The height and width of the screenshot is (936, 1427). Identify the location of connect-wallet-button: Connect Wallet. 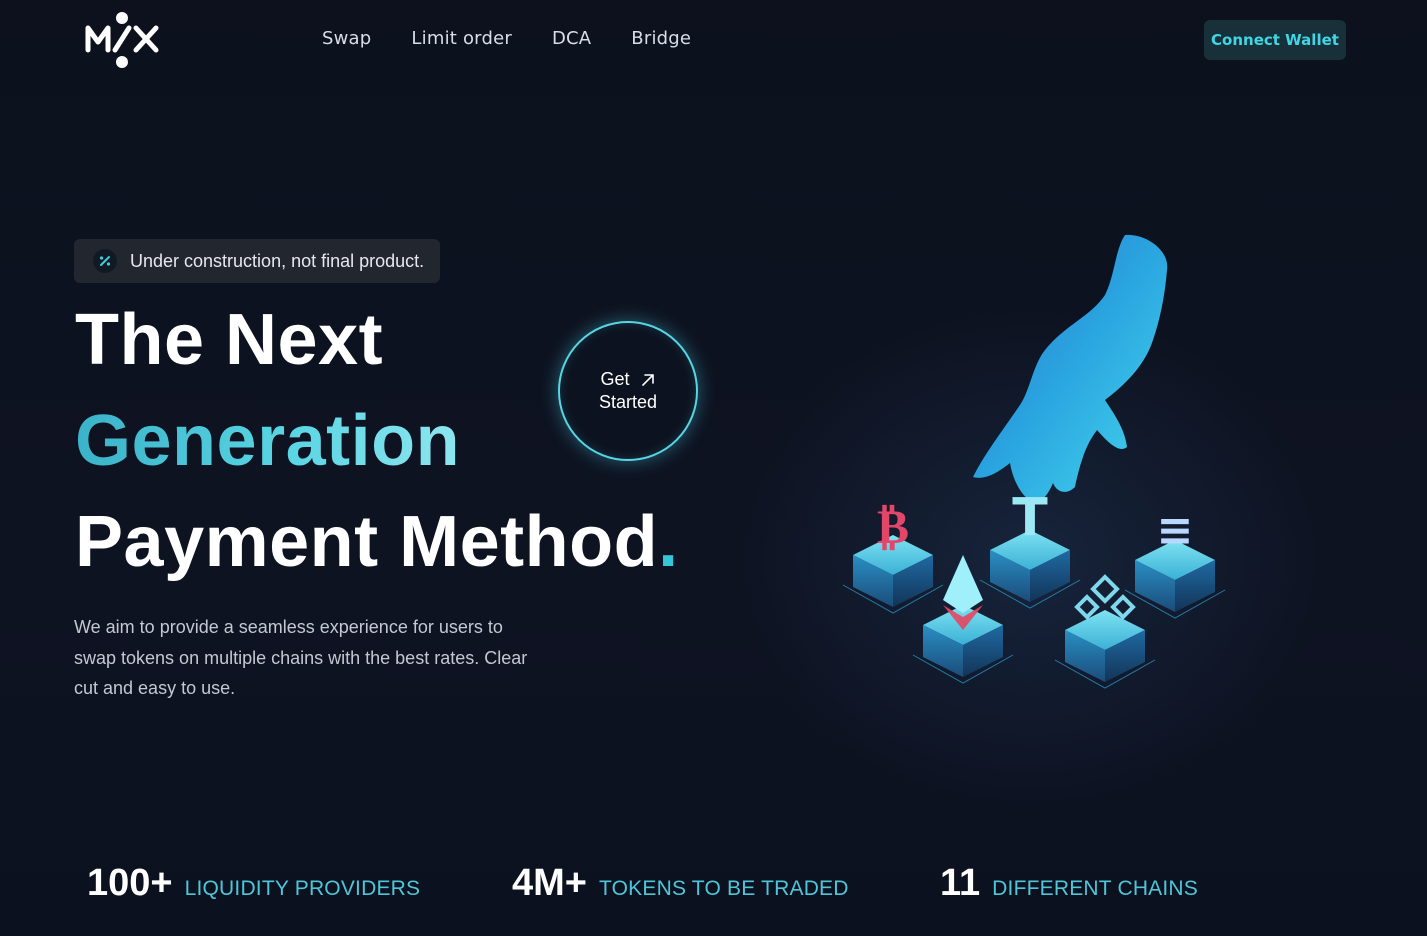
(1275, 40).